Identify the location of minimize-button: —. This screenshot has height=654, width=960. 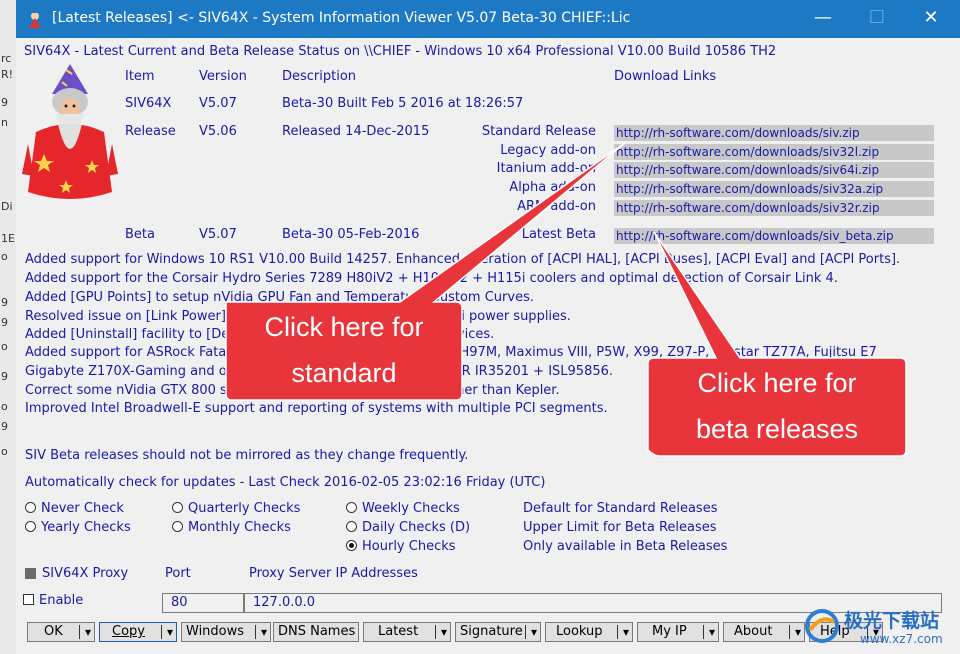
(823, 19).